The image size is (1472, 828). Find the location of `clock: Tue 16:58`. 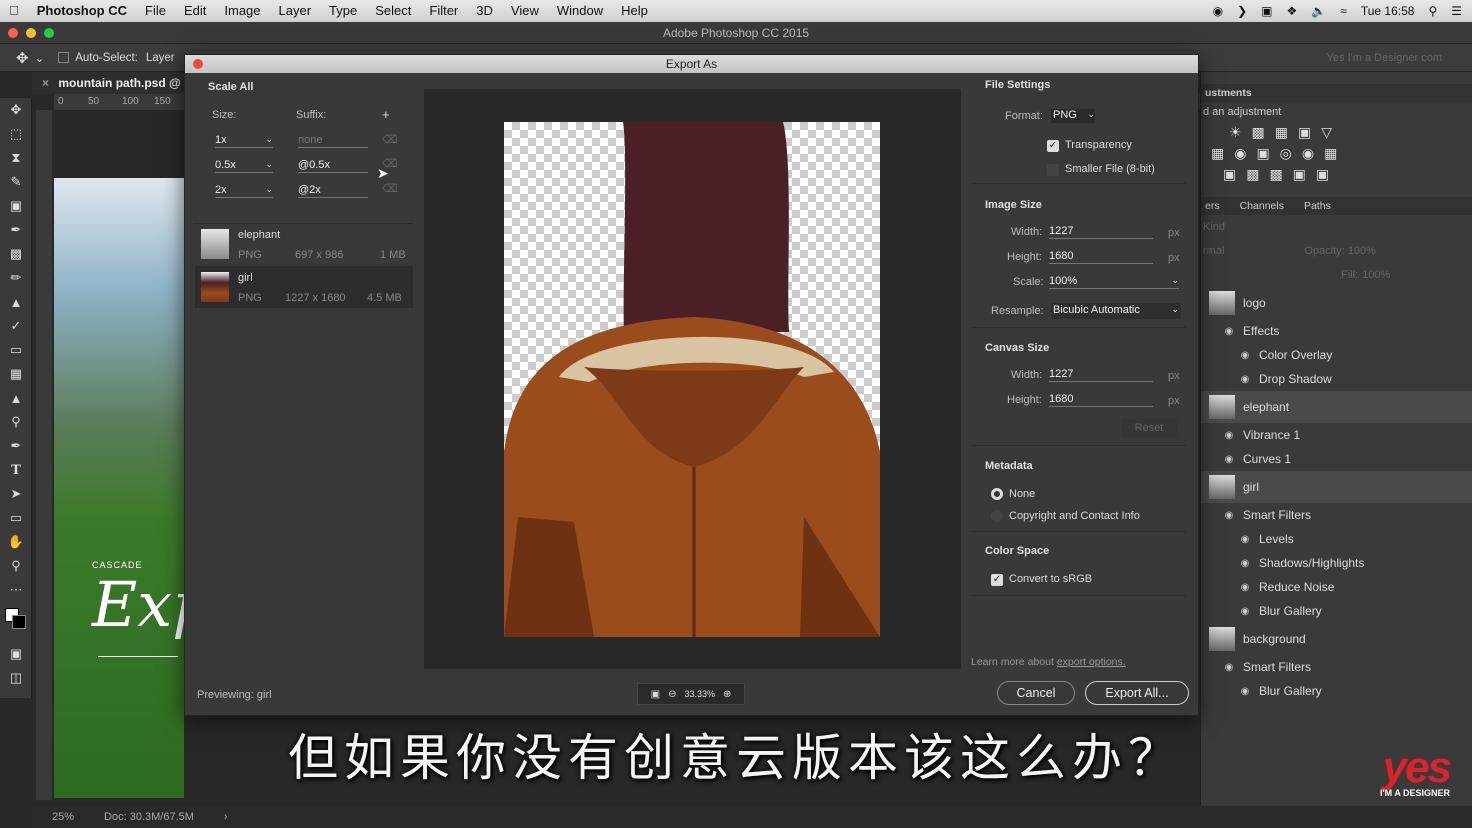

clock: Tue 16:58 is located at coordinates (1388, 11).